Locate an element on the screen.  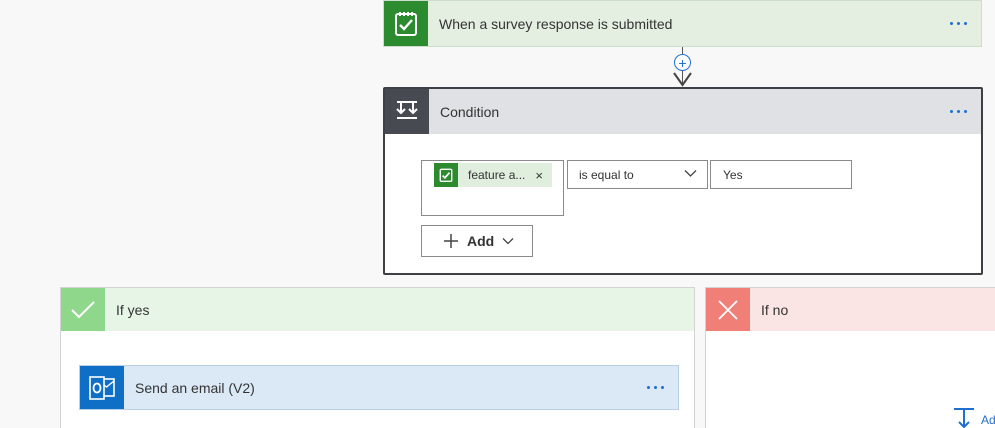
condition-header: Condition is located at coordinates (683, 111).